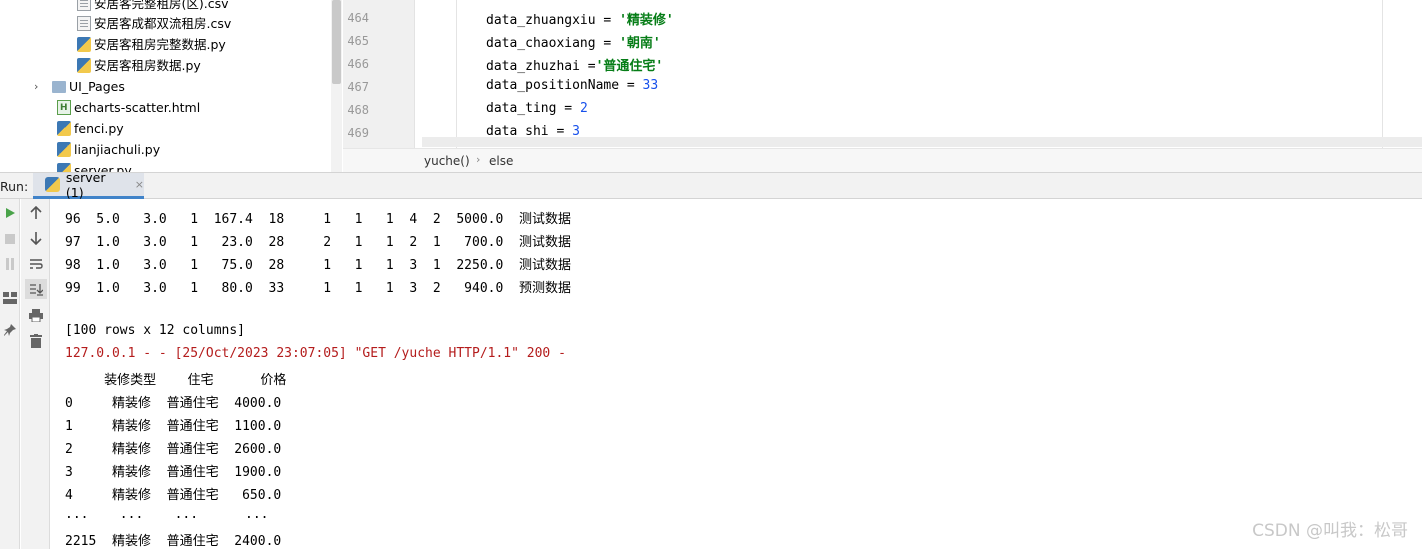  What do you see at coordinates (358, 110) in the screenshot?
I see `line-number: 468` at bounding box center [358, 110].